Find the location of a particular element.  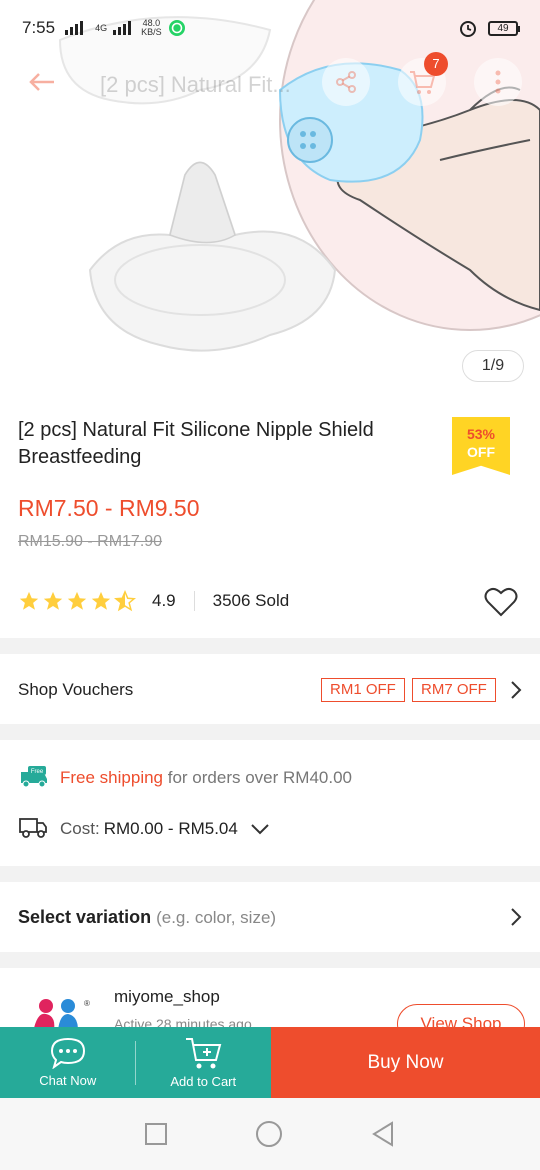

shop-vouchers-row: Shop Vouchers RM1 OFF RM7 OFF is located at coordinates (270, 689).